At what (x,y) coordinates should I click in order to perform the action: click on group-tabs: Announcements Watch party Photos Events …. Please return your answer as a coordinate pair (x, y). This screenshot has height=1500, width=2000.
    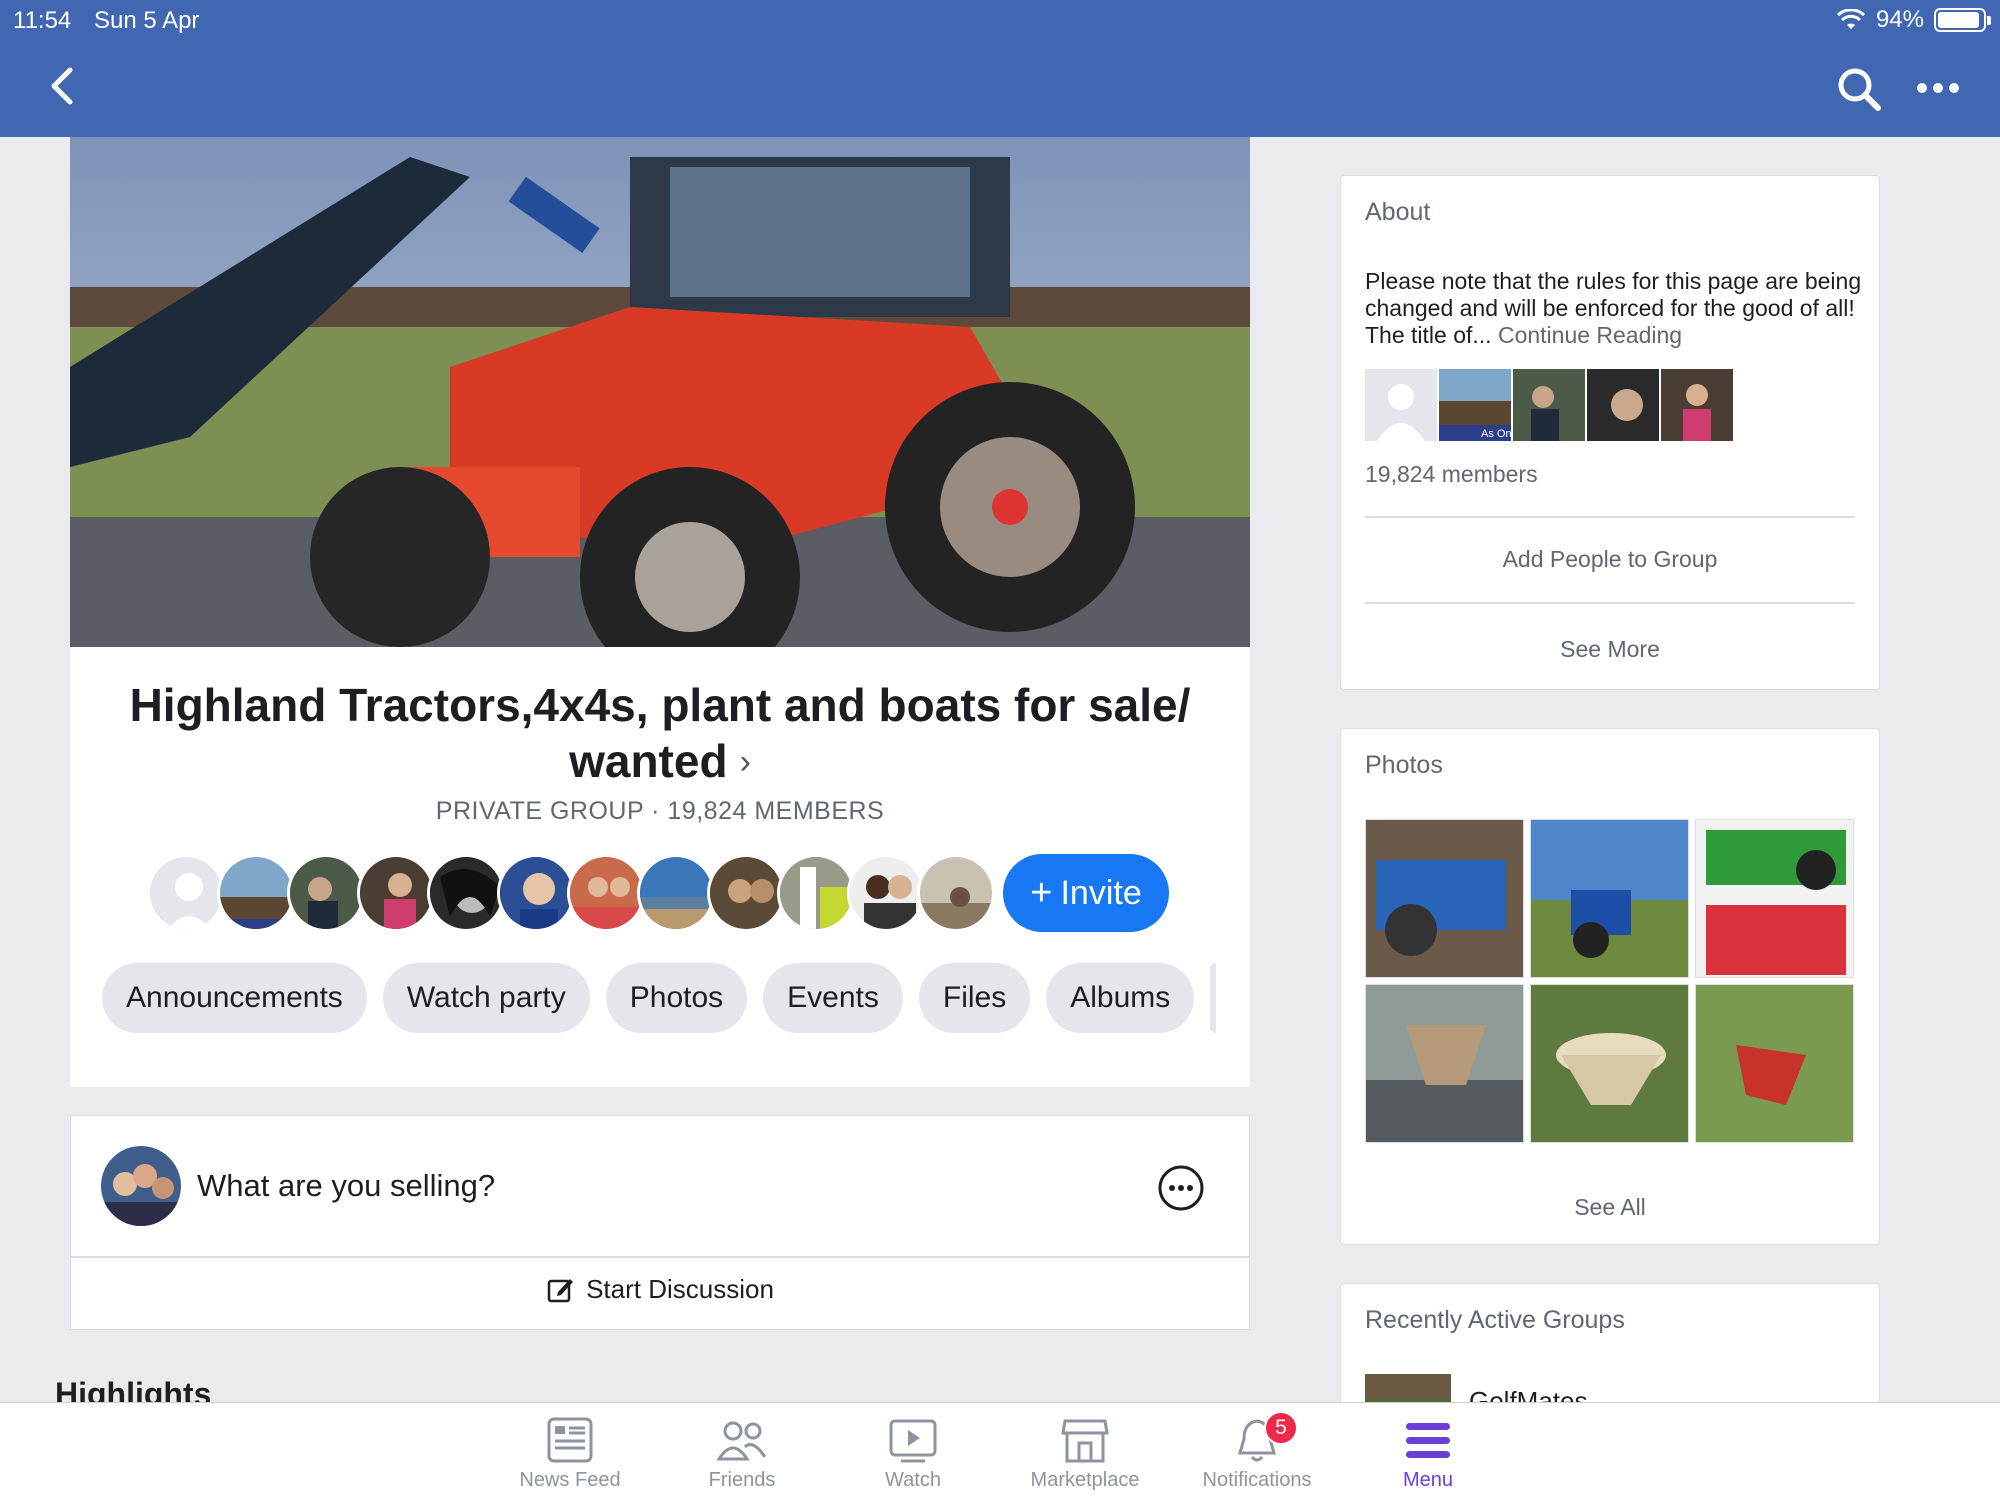
    Looking at the image, I should click on (659, 998).